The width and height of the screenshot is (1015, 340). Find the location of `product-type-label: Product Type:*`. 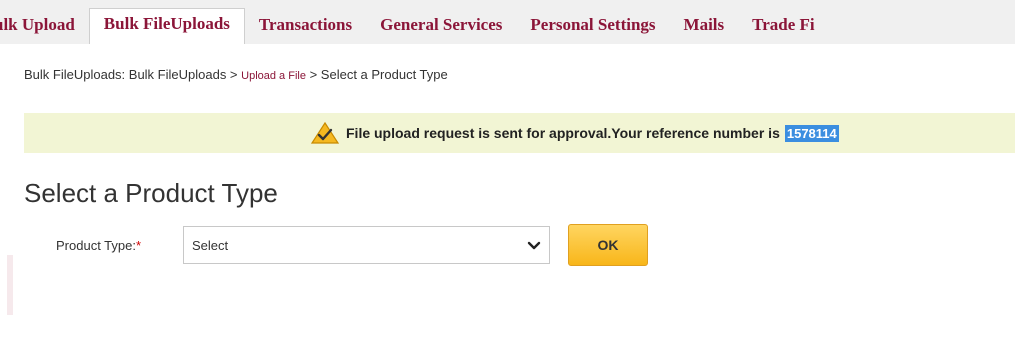

product-type-label: Product Type:* is located at coordinates (98, 245).